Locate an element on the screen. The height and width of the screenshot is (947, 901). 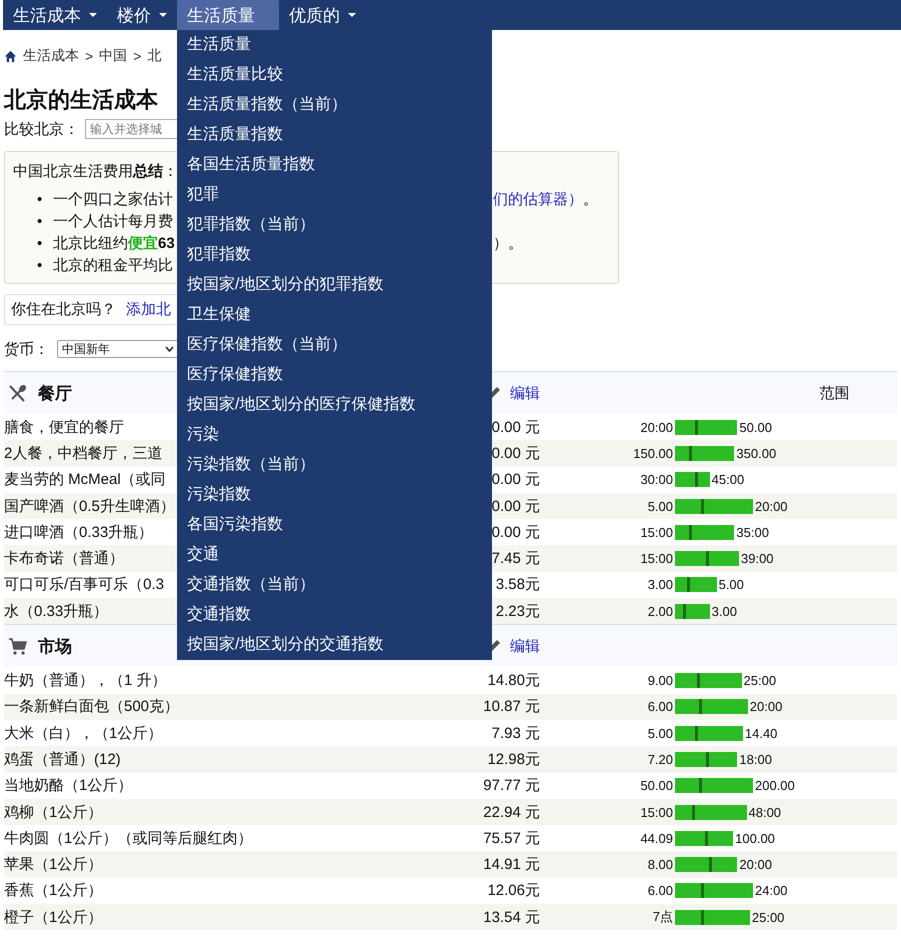
breadcrumb-link: 中国 is located at coordinates (113, 56).